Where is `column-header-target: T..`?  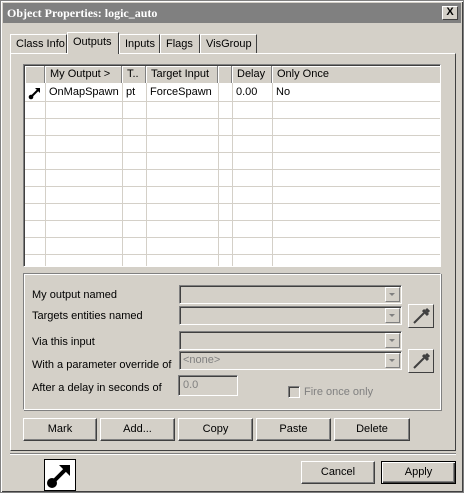
column-header-target: T.. is located at coordinates (134, 74).